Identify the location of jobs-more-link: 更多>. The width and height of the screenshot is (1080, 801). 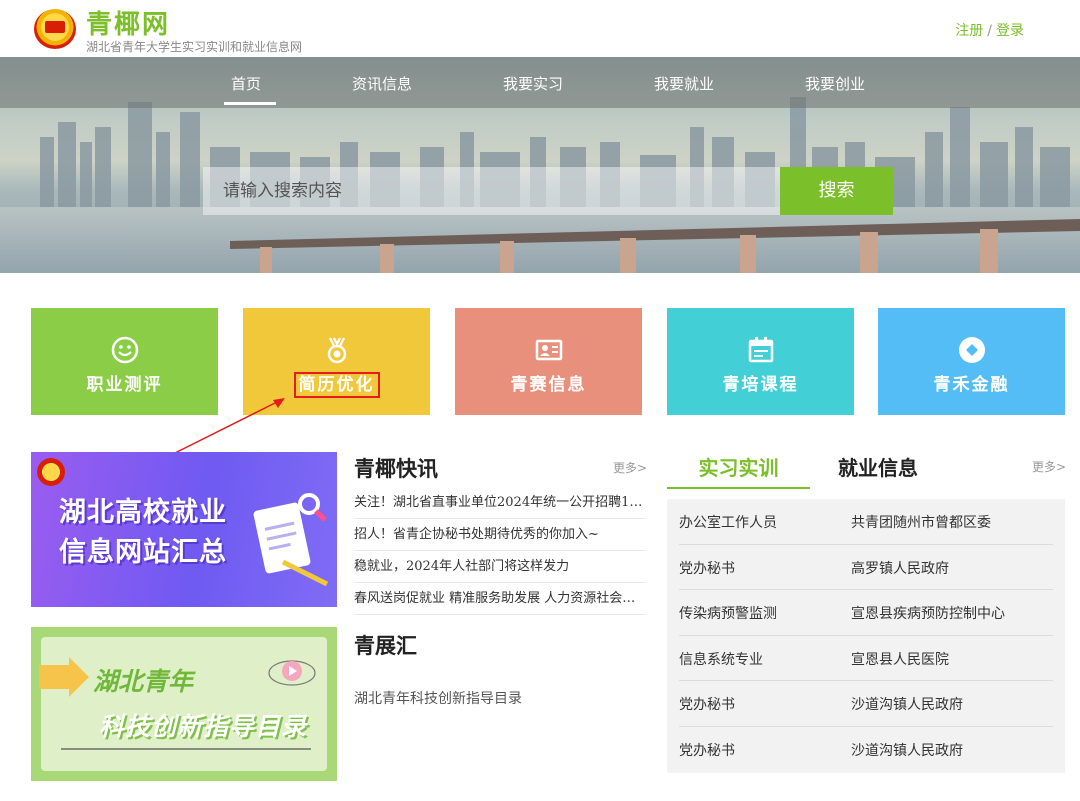
(1049, 466).